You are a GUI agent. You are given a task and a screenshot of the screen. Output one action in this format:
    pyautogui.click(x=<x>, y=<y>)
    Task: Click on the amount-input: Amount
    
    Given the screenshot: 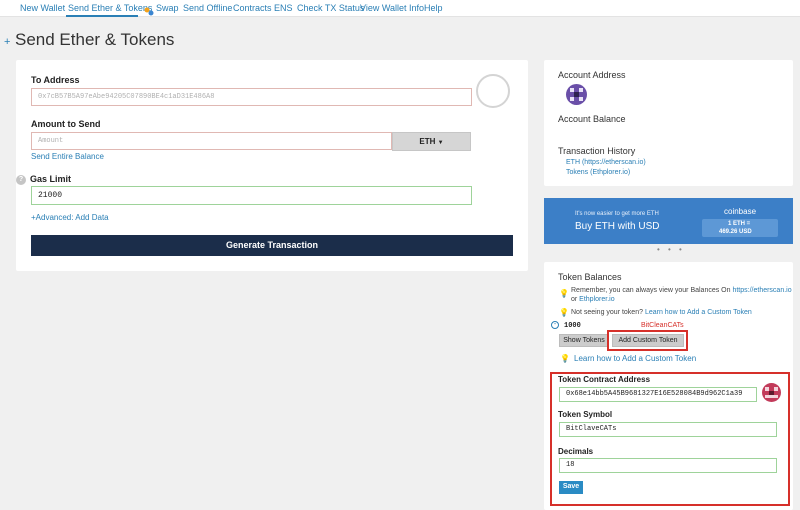 What is the action you would take?
    pyautogui.click(x=211, y=141)
    